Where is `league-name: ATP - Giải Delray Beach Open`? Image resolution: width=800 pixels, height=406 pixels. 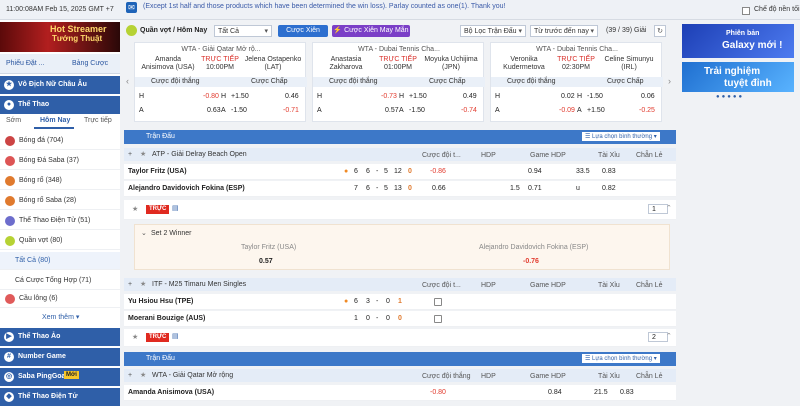
league-name: ATP - Giải Delray Beach Open is located at coordinates (199, 154).